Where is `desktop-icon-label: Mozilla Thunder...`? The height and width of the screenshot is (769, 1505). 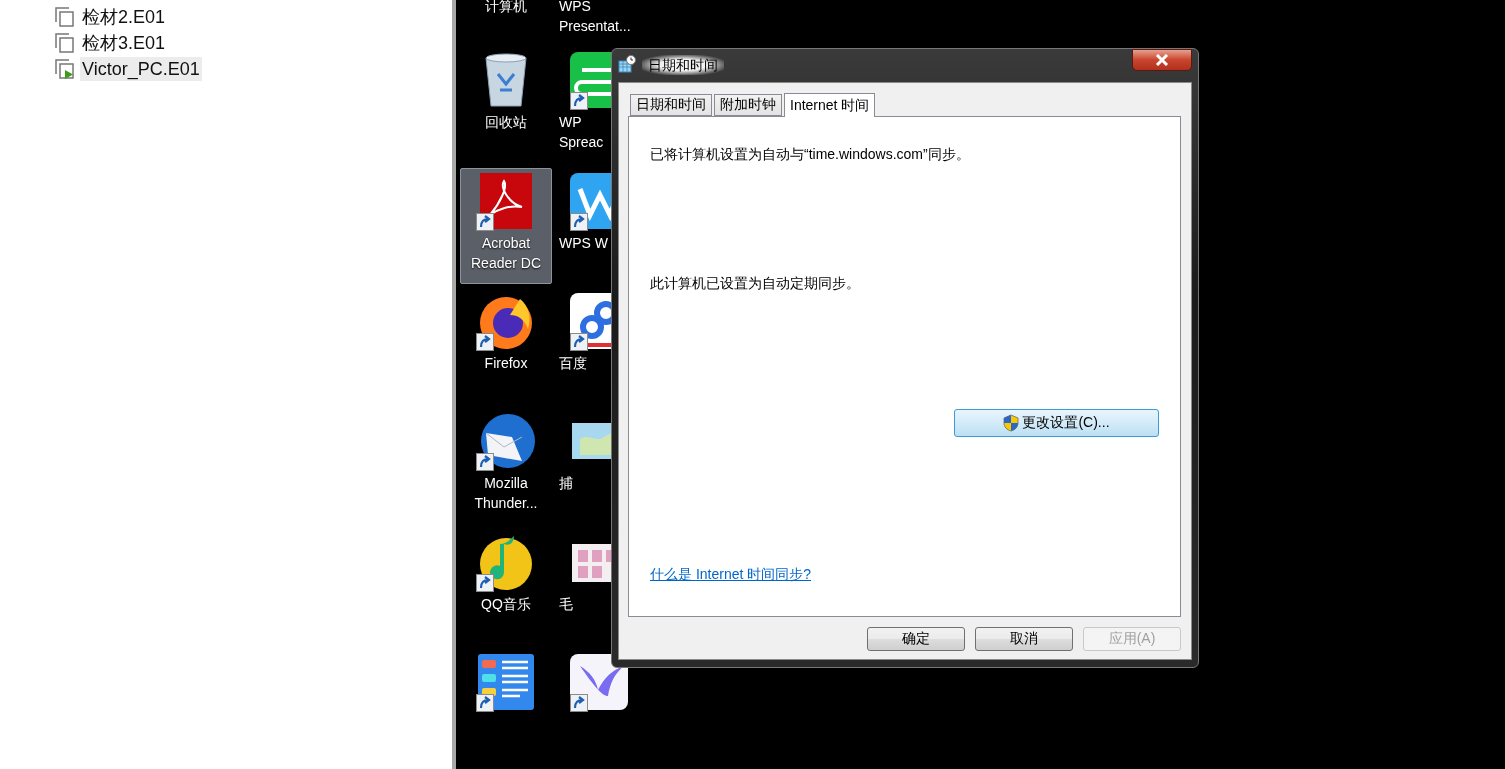
desktop-icon-label: Mozilla Thunder... is located at coordinates (506, 493).